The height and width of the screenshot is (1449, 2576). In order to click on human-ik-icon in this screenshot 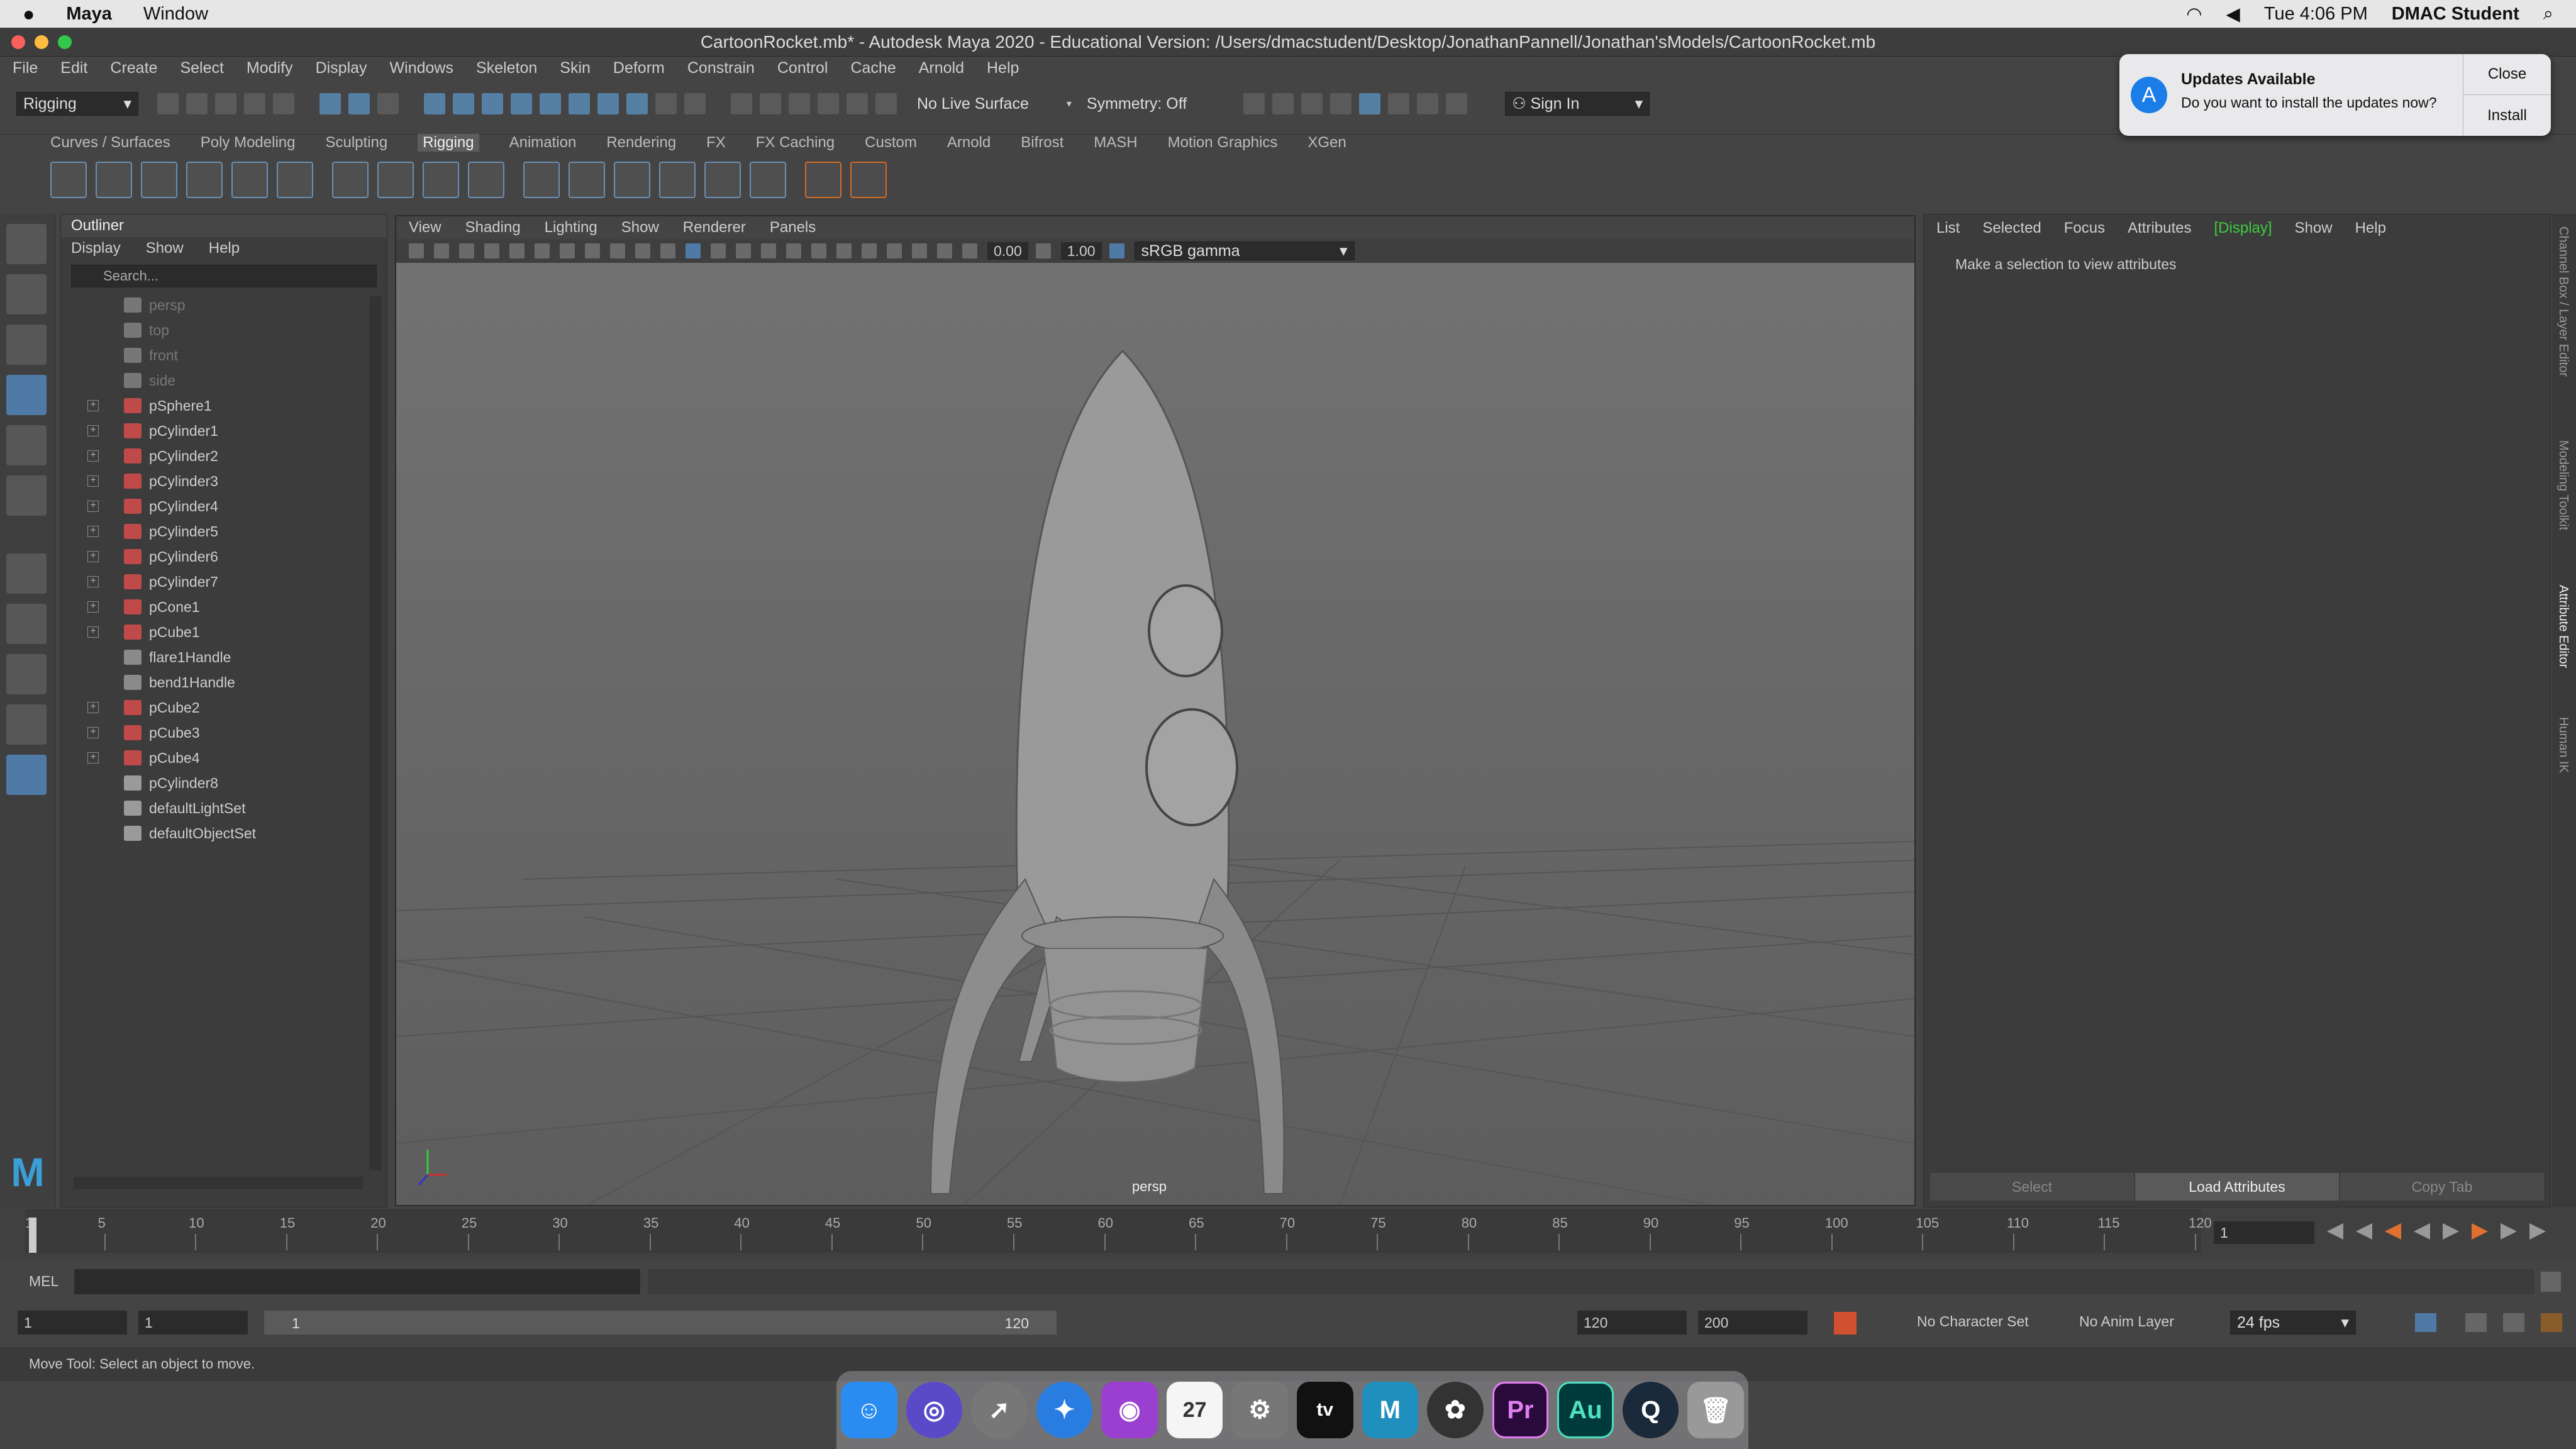, I will do `click(249, 180)`.